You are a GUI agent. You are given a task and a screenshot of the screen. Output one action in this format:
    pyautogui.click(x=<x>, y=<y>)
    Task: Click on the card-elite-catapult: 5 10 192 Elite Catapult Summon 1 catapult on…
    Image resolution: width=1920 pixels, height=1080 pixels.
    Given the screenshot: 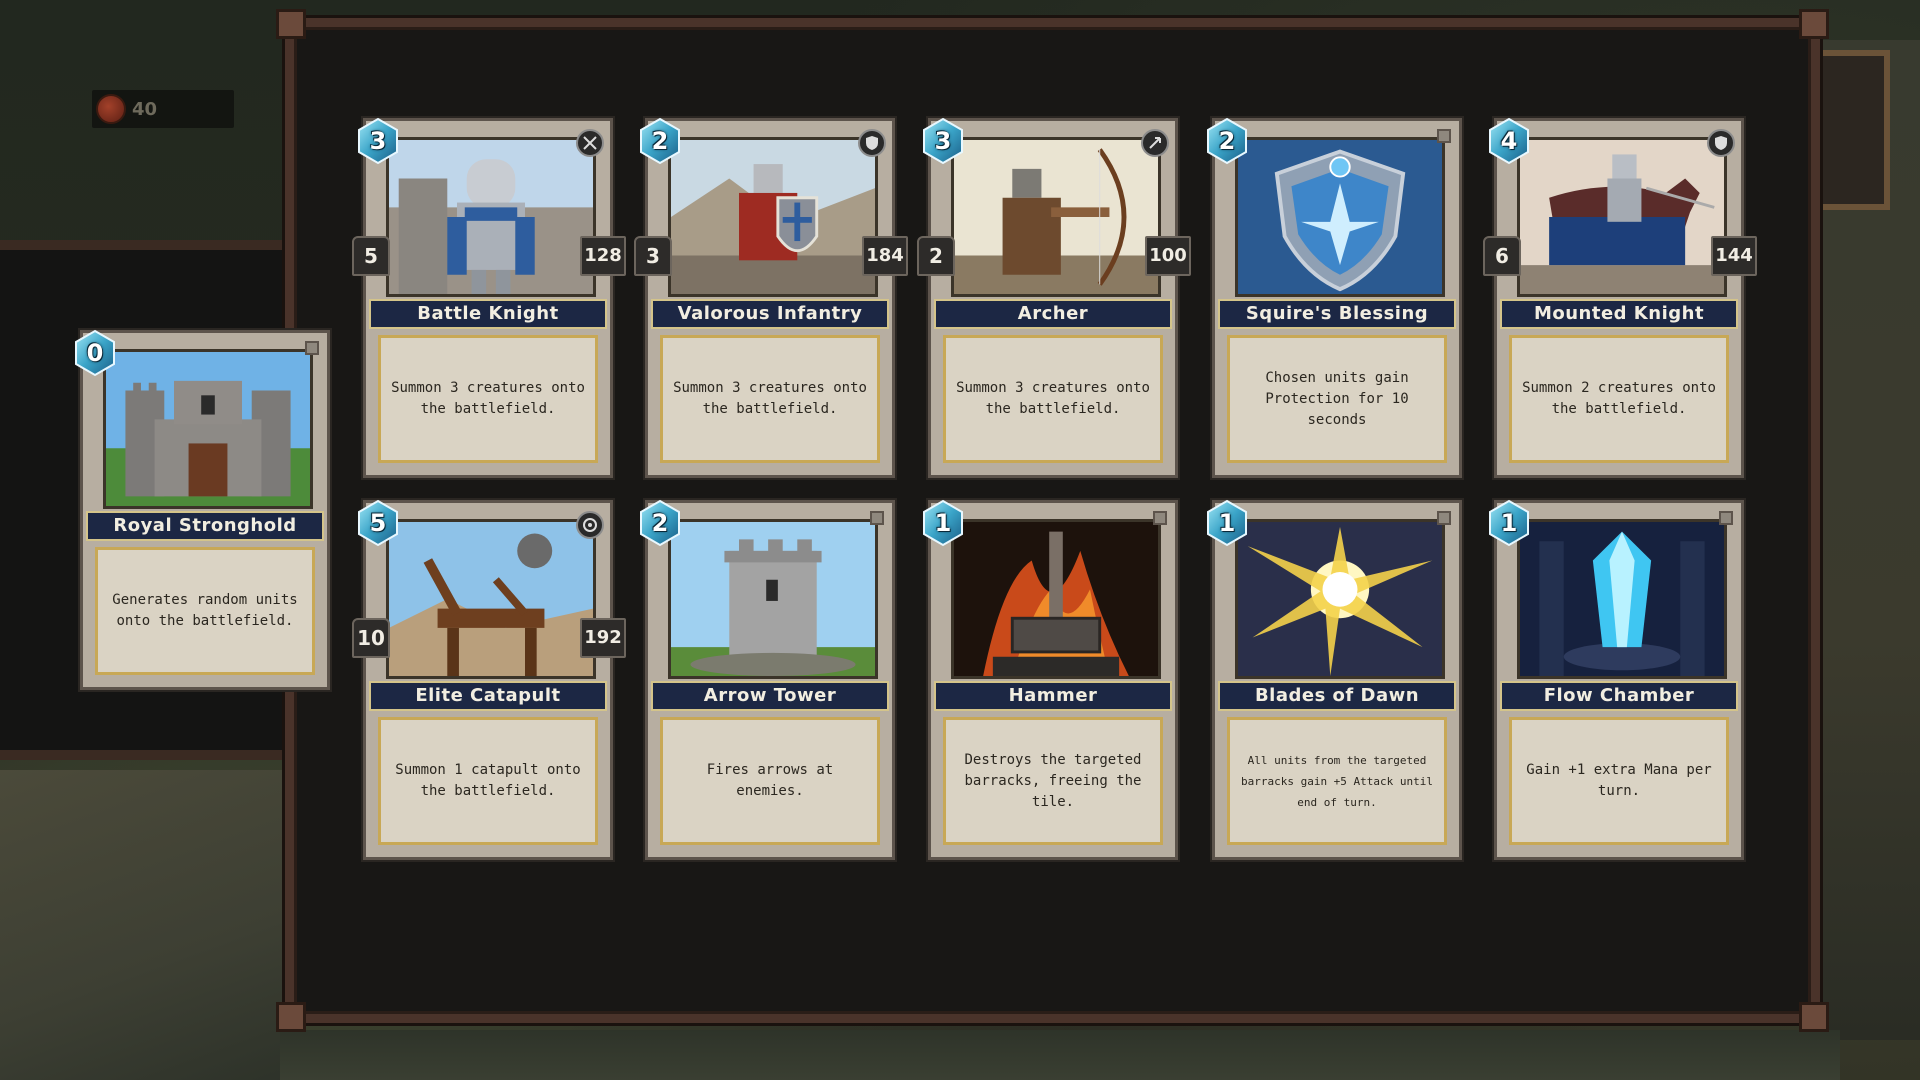 What is the action you would take?
    pyautogui.click(x=489, y=679)
    